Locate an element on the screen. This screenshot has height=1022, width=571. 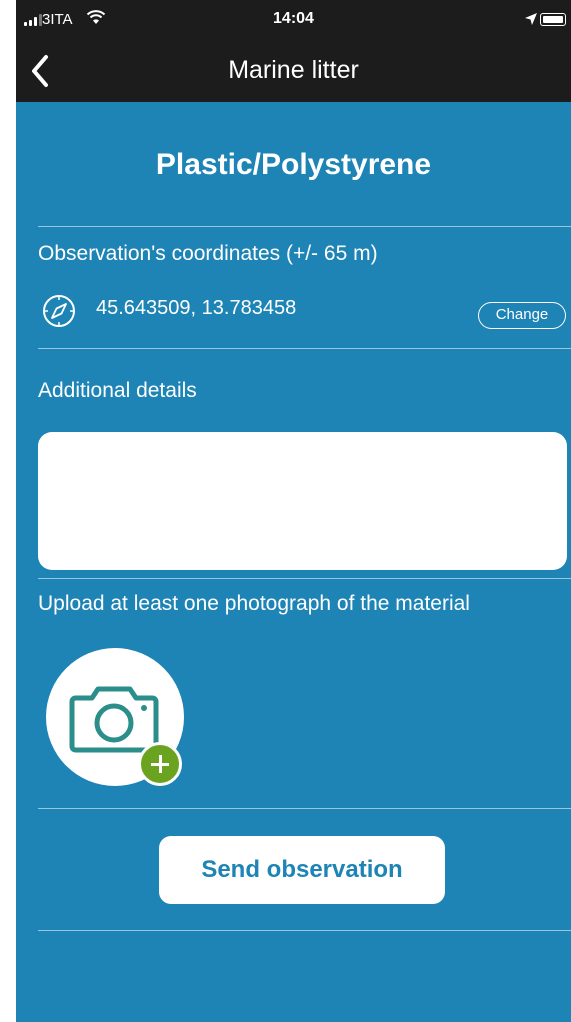
coordinates-value: 45.643509, 13.783458 is located at coordinates (196, 308).